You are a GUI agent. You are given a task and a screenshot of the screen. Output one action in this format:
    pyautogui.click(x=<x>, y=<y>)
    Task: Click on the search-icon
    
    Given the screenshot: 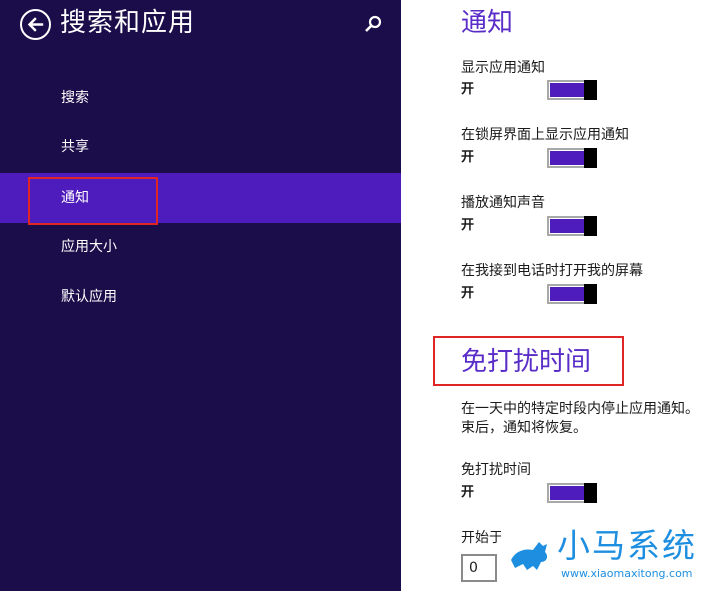 What is the action you would take?
    pyautogui.click(x=373, y=23)
    